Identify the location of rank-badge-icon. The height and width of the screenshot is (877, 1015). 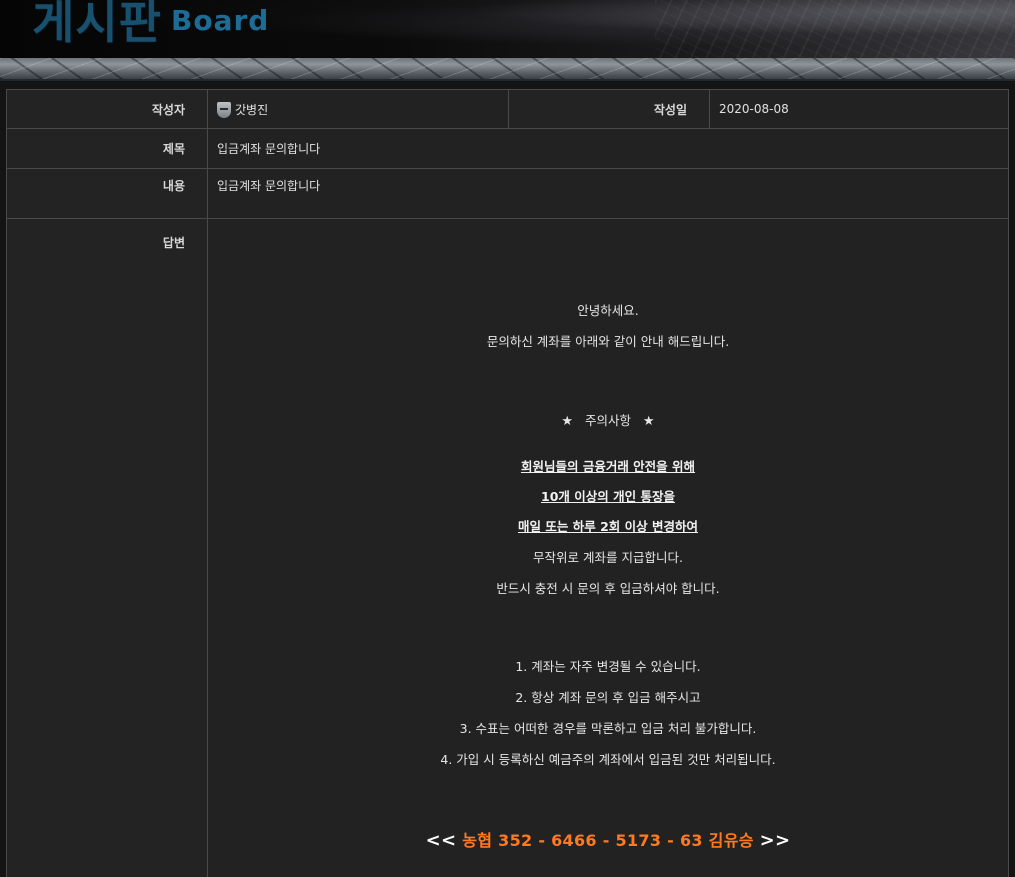
(224, 110).